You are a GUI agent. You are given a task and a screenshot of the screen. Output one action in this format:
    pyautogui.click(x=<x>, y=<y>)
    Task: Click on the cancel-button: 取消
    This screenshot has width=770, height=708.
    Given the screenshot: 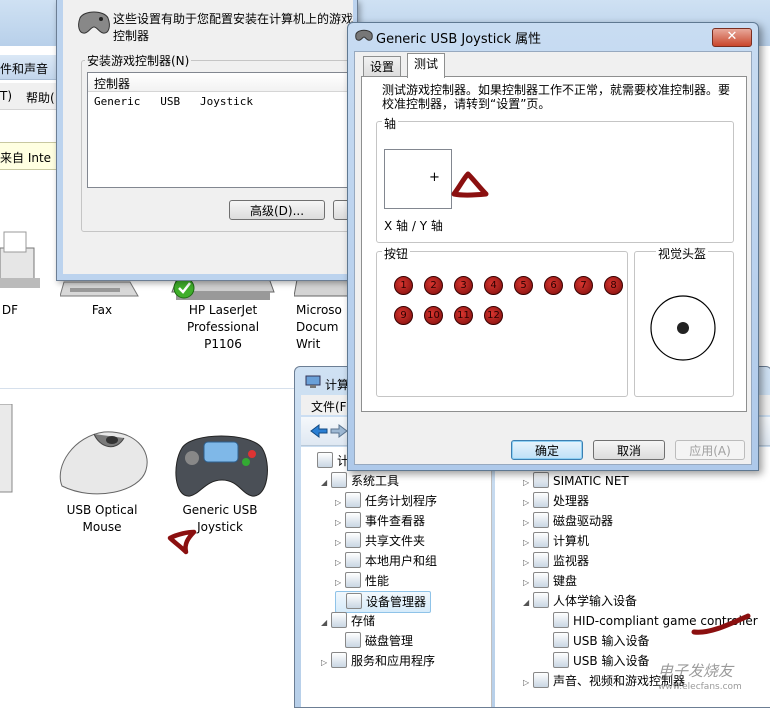 What is the action you would take?
    pyautogui.click(x=629, y=450)
    